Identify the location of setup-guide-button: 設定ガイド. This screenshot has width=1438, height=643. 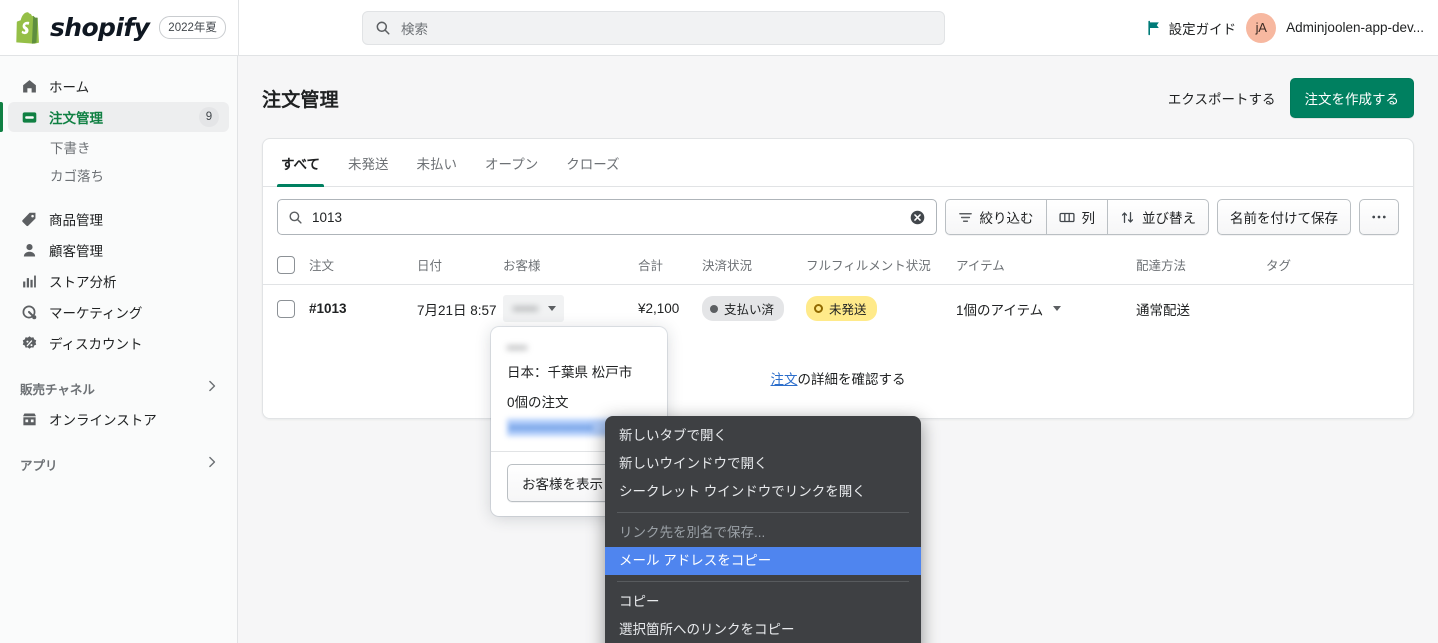
(1191, 28).